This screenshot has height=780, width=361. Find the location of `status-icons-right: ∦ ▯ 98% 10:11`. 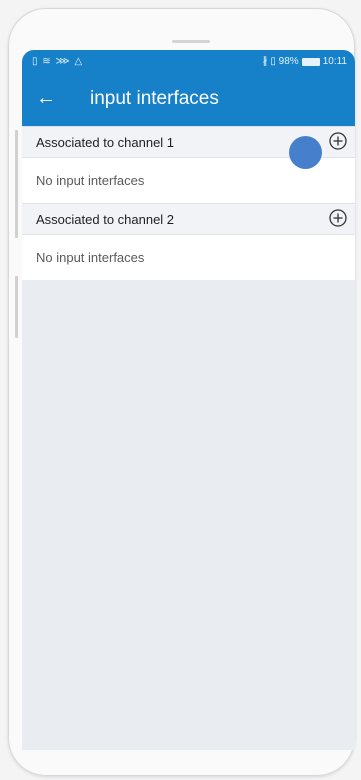

status-icons-right: ∦ ▯ 98% 10:11 is located at coordinates (305, 61).